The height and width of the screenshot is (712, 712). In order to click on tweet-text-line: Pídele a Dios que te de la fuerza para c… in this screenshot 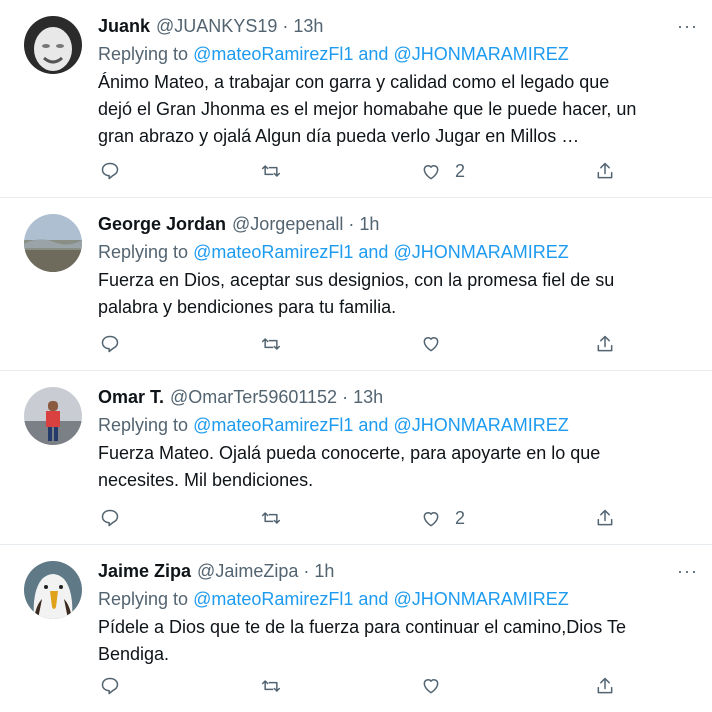, I will do `click(362, 627)`.